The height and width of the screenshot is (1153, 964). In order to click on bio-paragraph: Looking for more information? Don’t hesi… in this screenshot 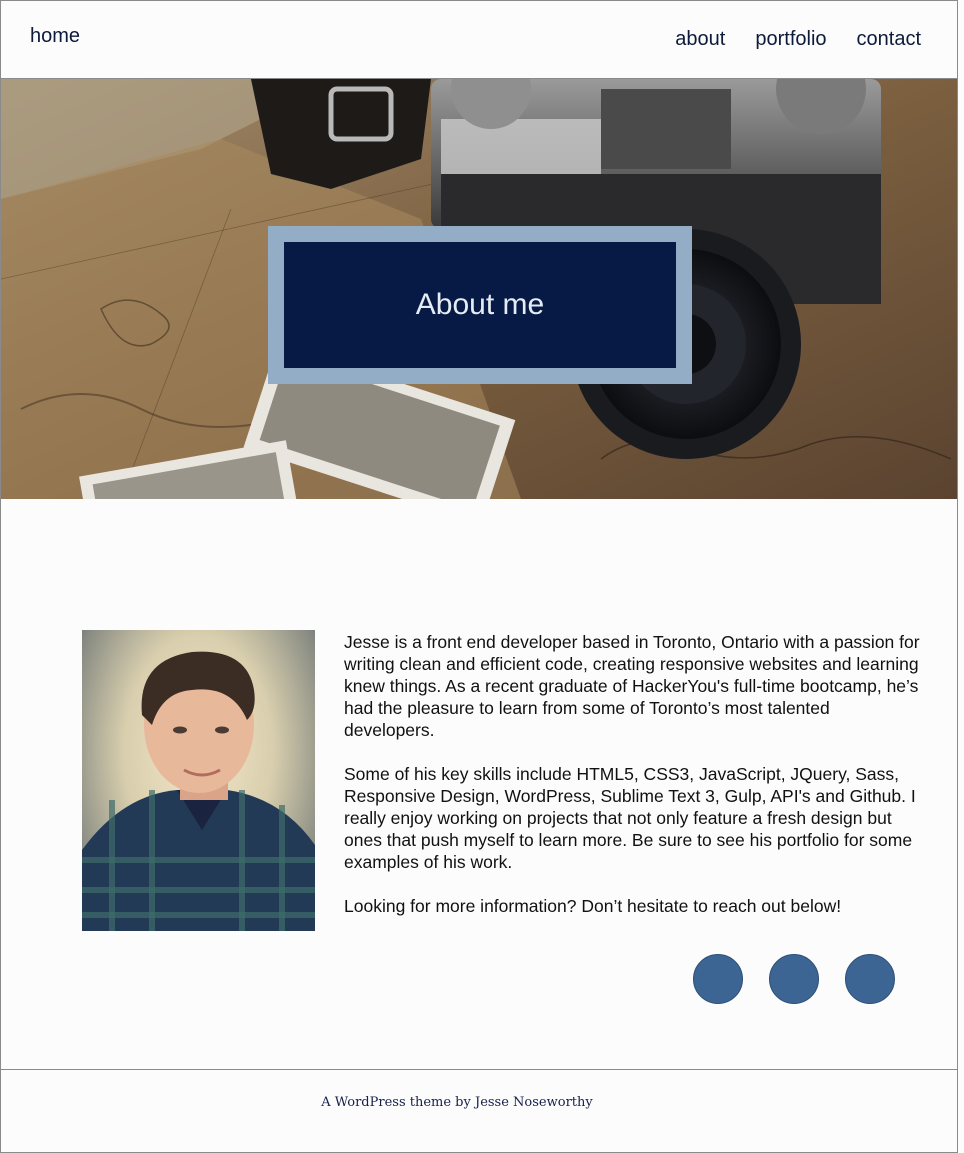, I will do `click(593, 906)`.